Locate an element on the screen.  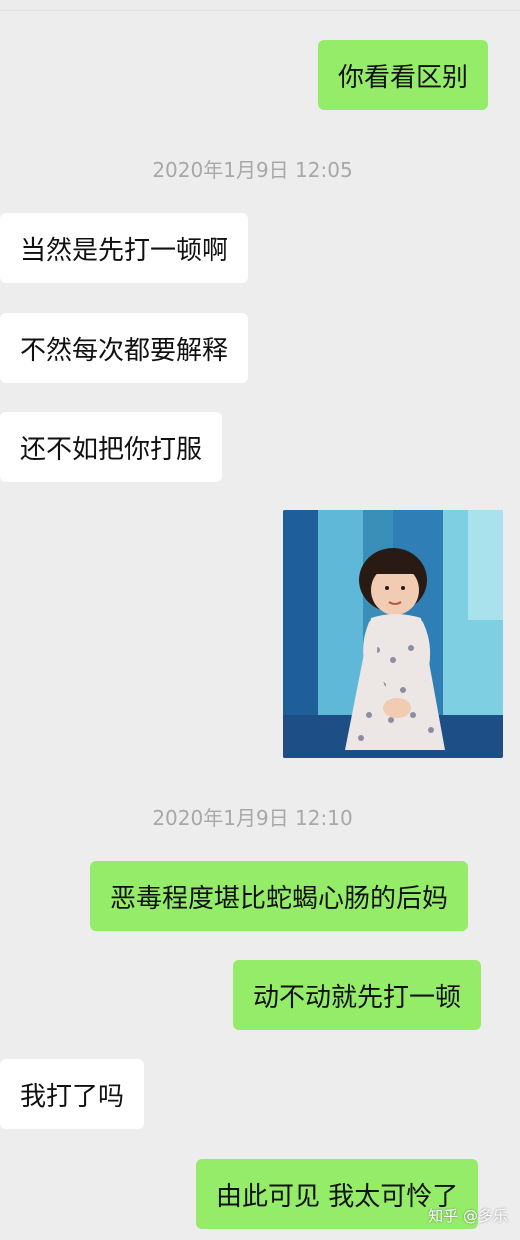
message-text: 还不如把你打服 is located at coordinates (111, 449).